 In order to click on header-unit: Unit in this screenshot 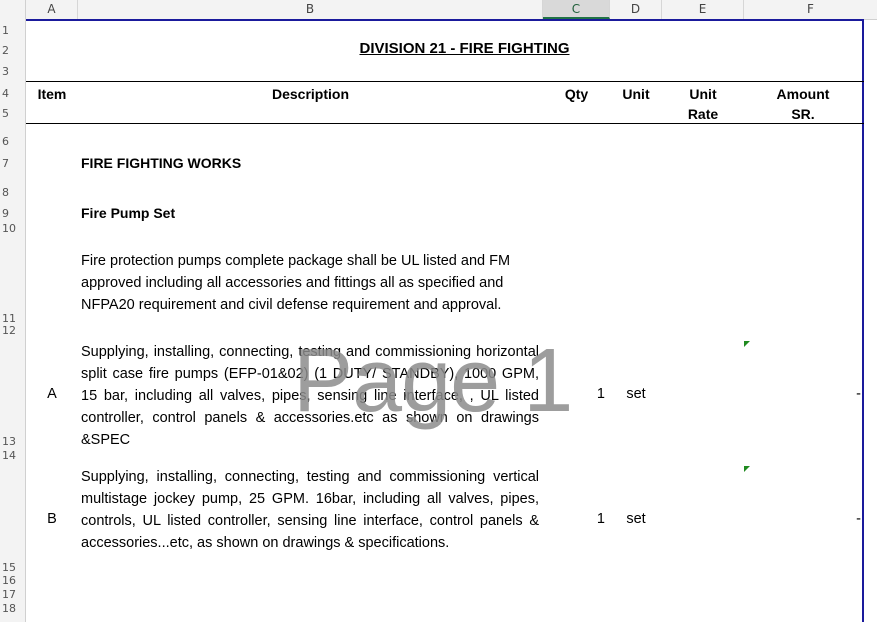, I will do `click(636, 94)`.